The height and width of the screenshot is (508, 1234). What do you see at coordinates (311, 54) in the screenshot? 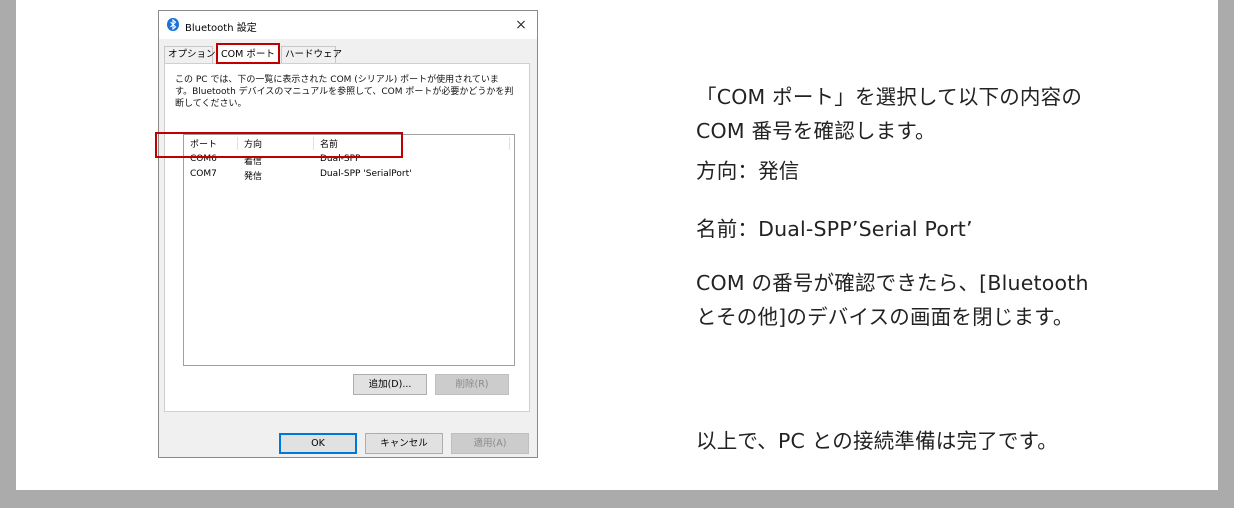
I see `tab-hardware: ハードウェア` at bounding box center [311, 54].